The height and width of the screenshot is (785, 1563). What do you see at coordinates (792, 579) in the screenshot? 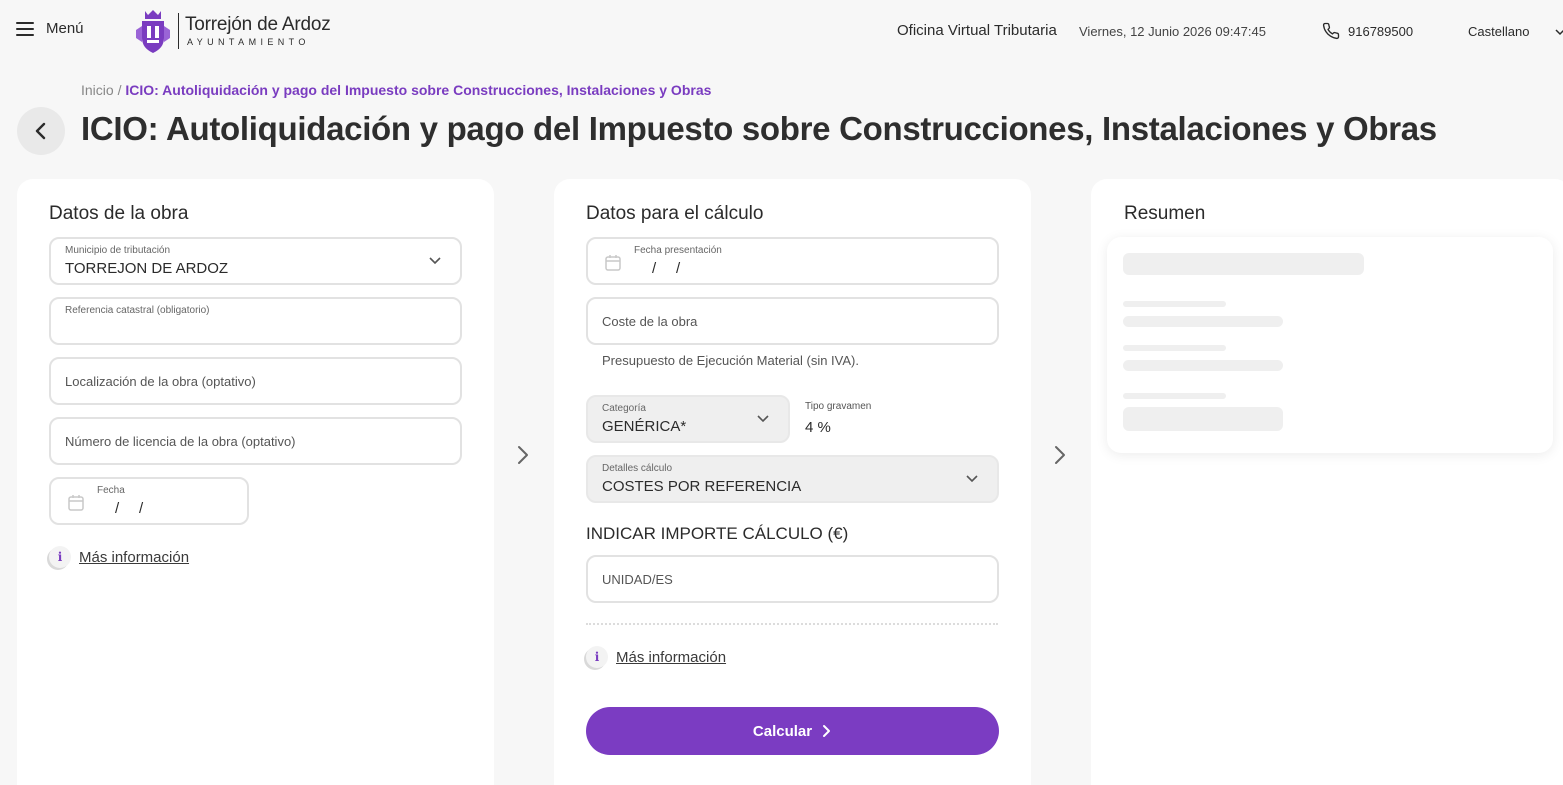
I see `unidades-input: UNIDAD/ES` at bounding box center [792, 579].